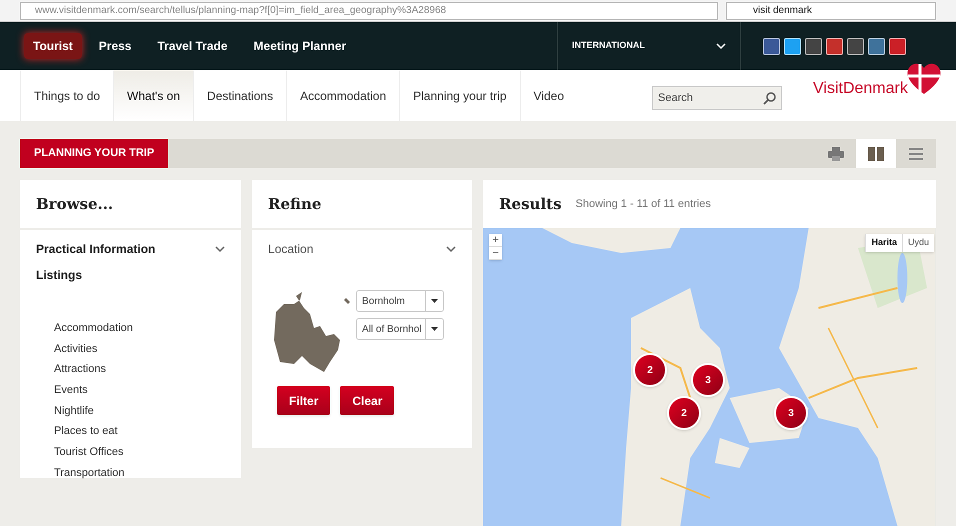 The height and width of the screenshot is (526, 956). What do you see at coordinates (400, 329) in the screenshot?
I see `location-select: All of Bornhol` at bounding box center [400, 329].